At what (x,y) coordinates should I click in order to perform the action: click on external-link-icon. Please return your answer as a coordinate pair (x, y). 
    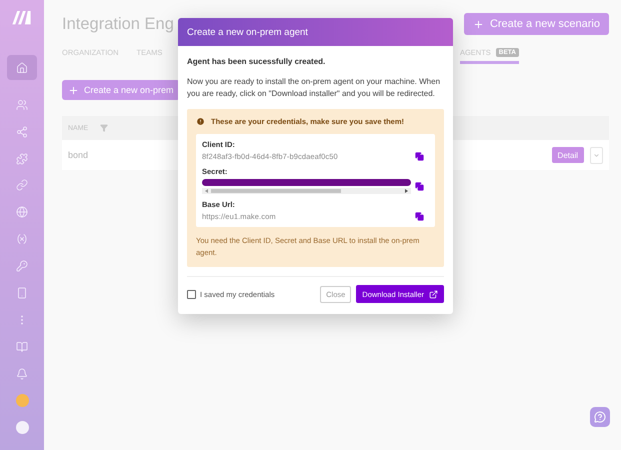
    Looking at the image, I should click on (433, 294).